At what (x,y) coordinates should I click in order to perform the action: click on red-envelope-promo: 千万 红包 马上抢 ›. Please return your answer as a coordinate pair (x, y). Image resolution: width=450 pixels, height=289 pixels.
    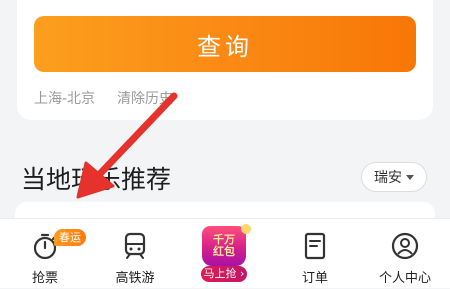
    Looking at the image, I should click on (224, 254).